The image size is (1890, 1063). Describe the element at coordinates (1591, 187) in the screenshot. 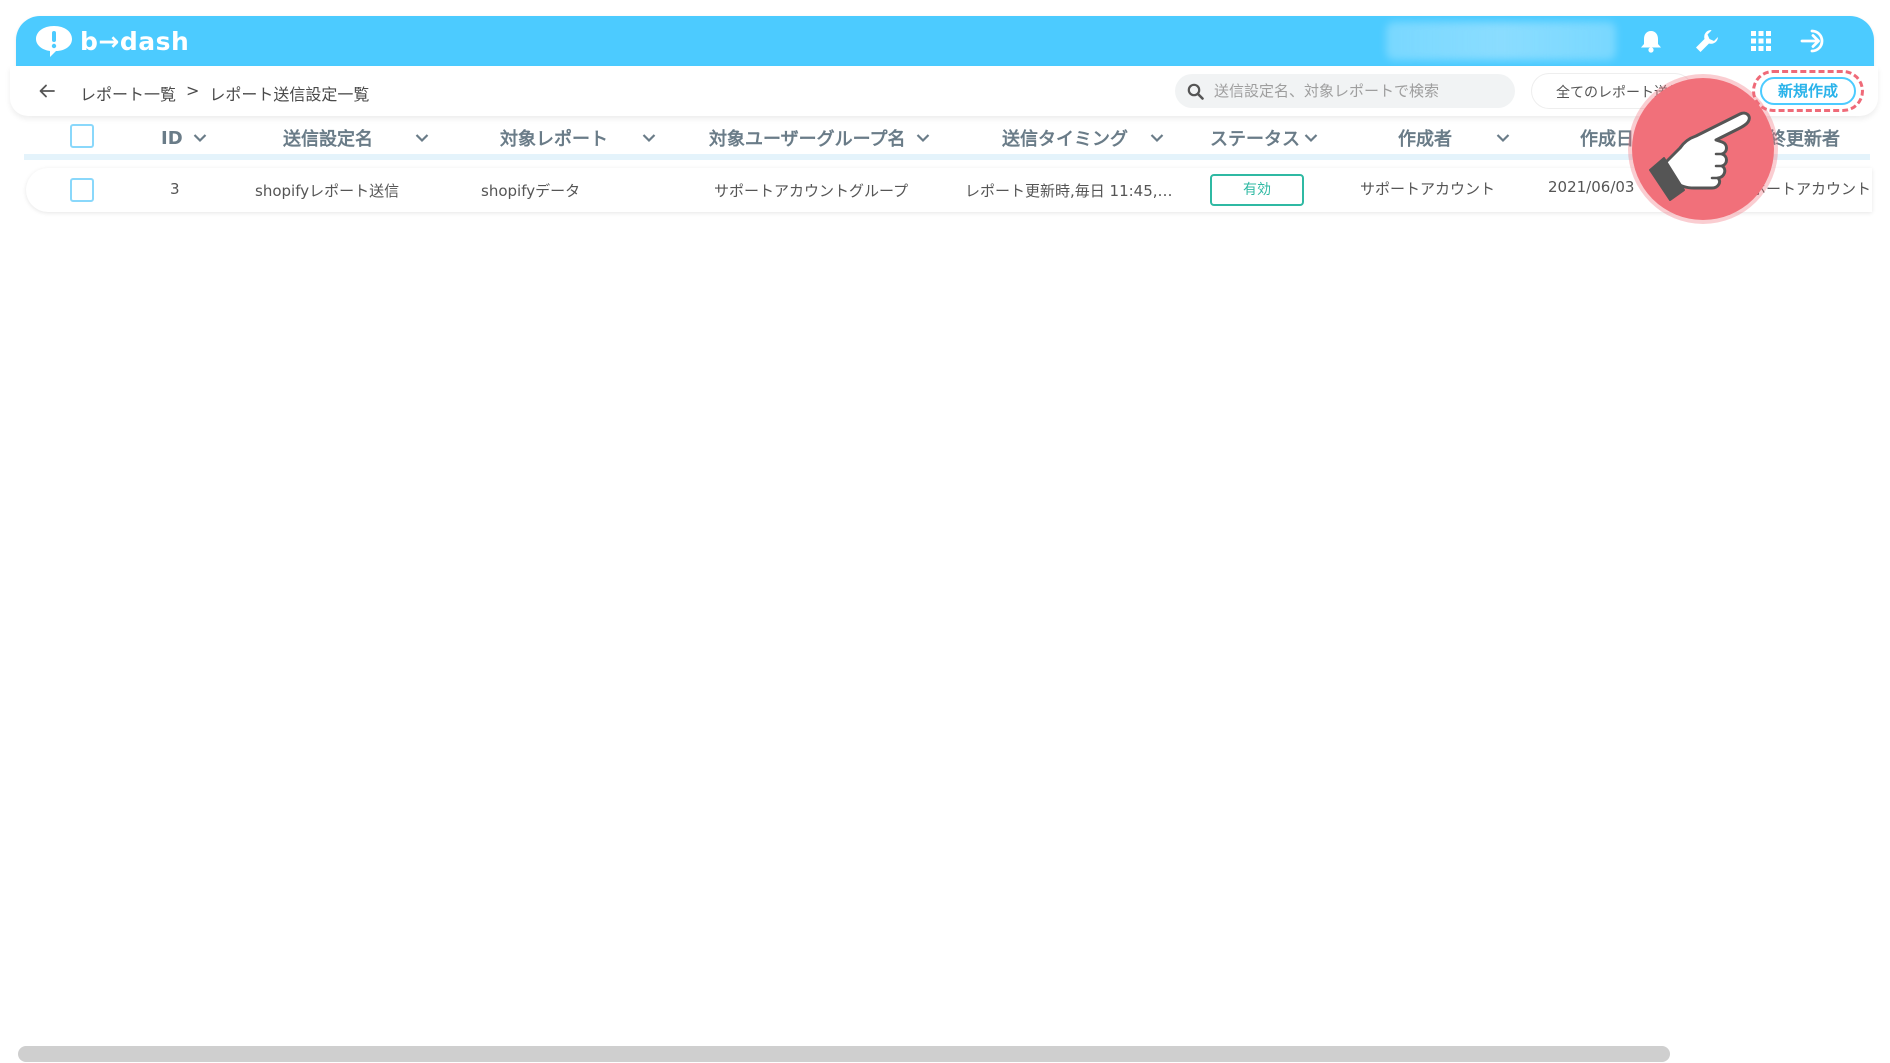

I see `cell-created: 2021/06/03` at that location.